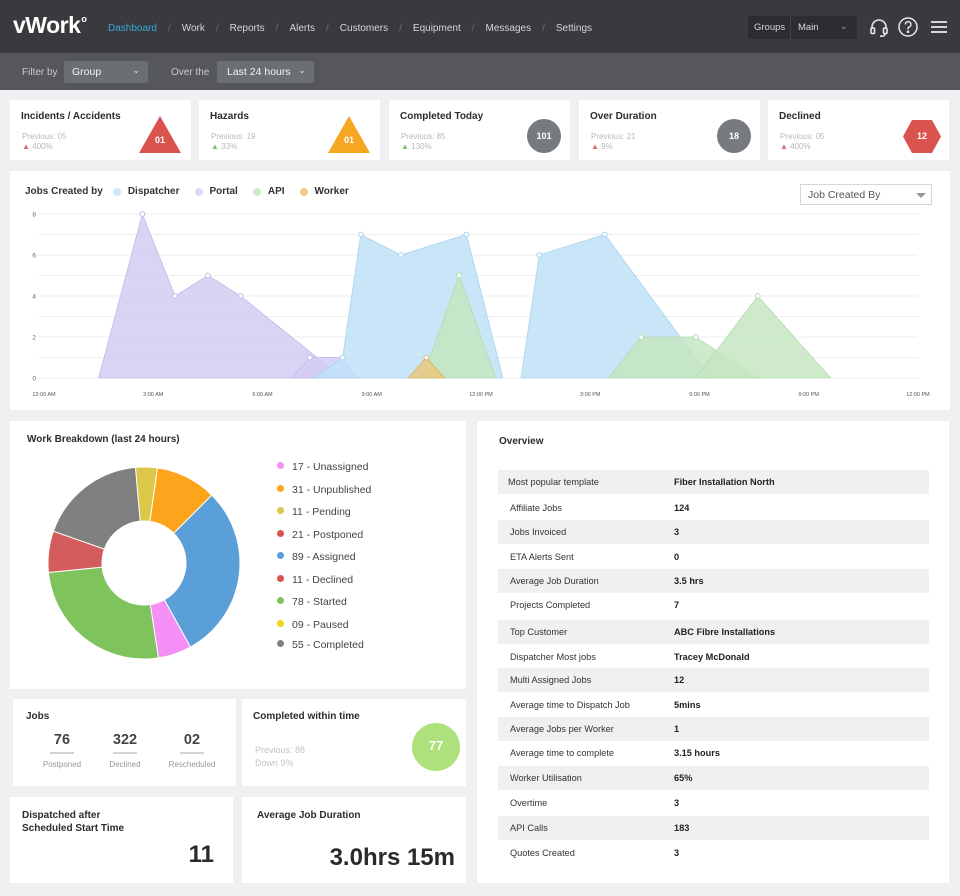  What do you see at coordinates (392, 857) in the screenshot?
I see `average-job-duration-value: 3.0hrs 15m` at bounding box center [392, 857].